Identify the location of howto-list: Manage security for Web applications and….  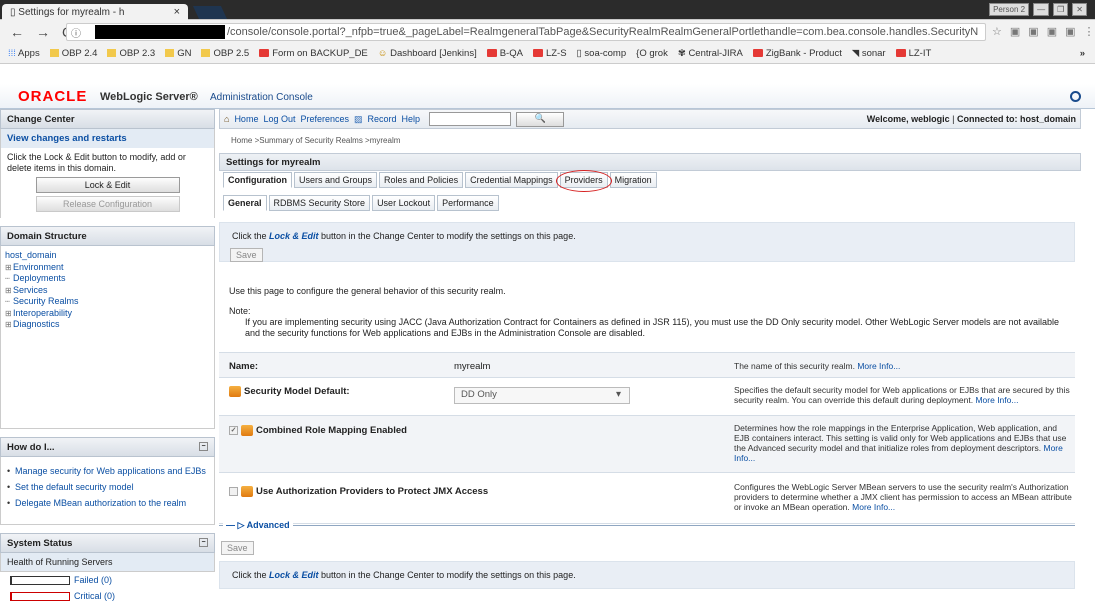
(107, 491).